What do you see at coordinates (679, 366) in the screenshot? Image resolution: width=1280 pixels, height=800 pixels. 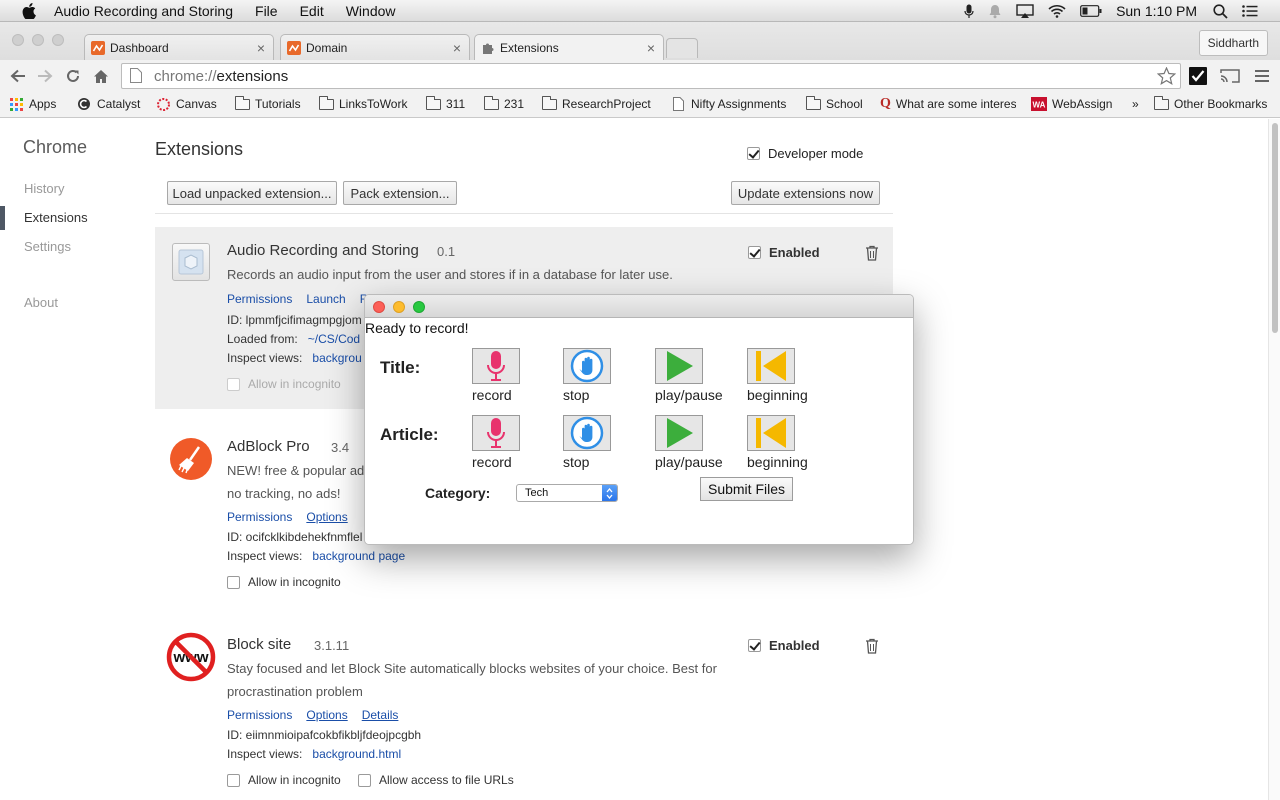 I see `title-play-pause-button` at bounding box center [679, 366].